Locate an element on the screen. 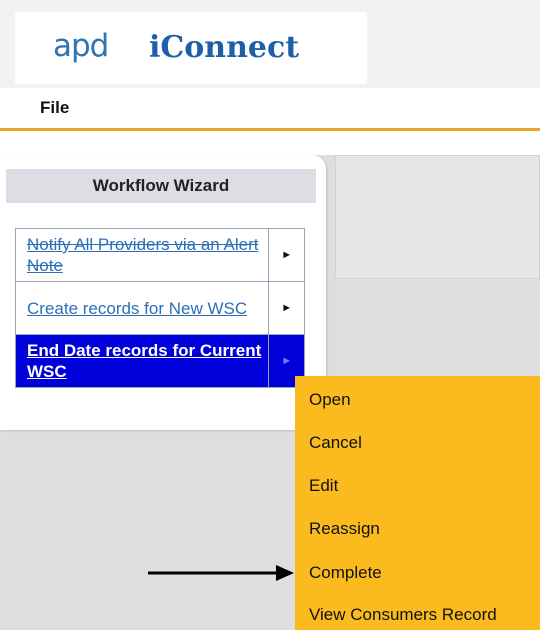 This screenshot has height=630, width=540. workflow-step-link: Create records for New WSC is located at coordinates (142, 308).